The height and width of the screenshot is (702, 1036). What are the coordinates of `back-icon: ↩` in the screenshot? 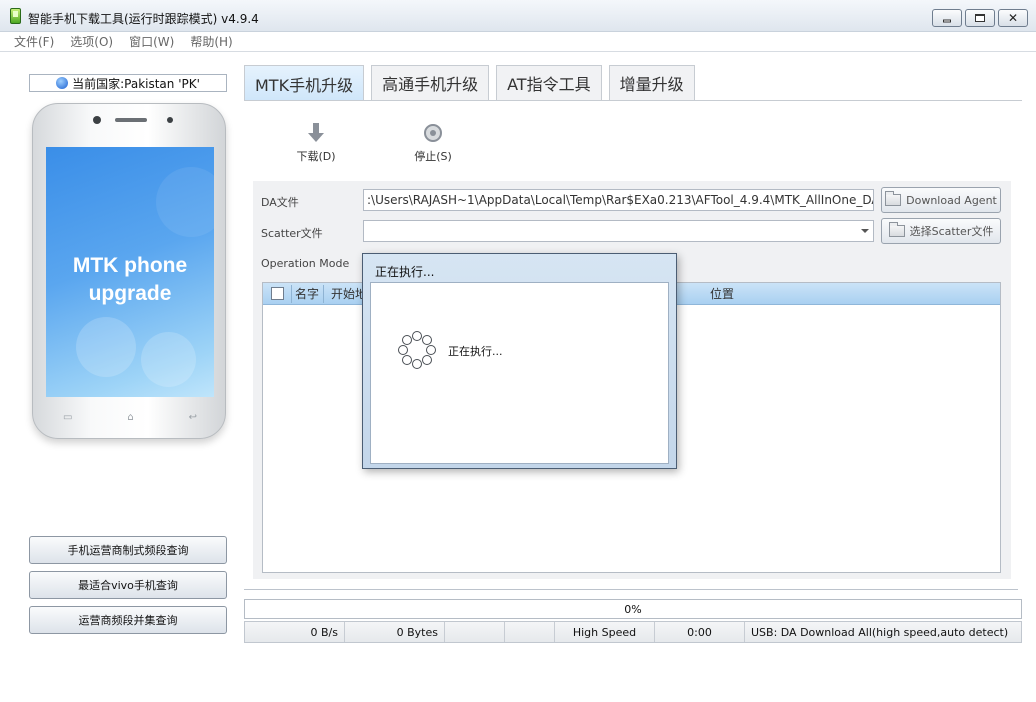 It's located at (192, 417).